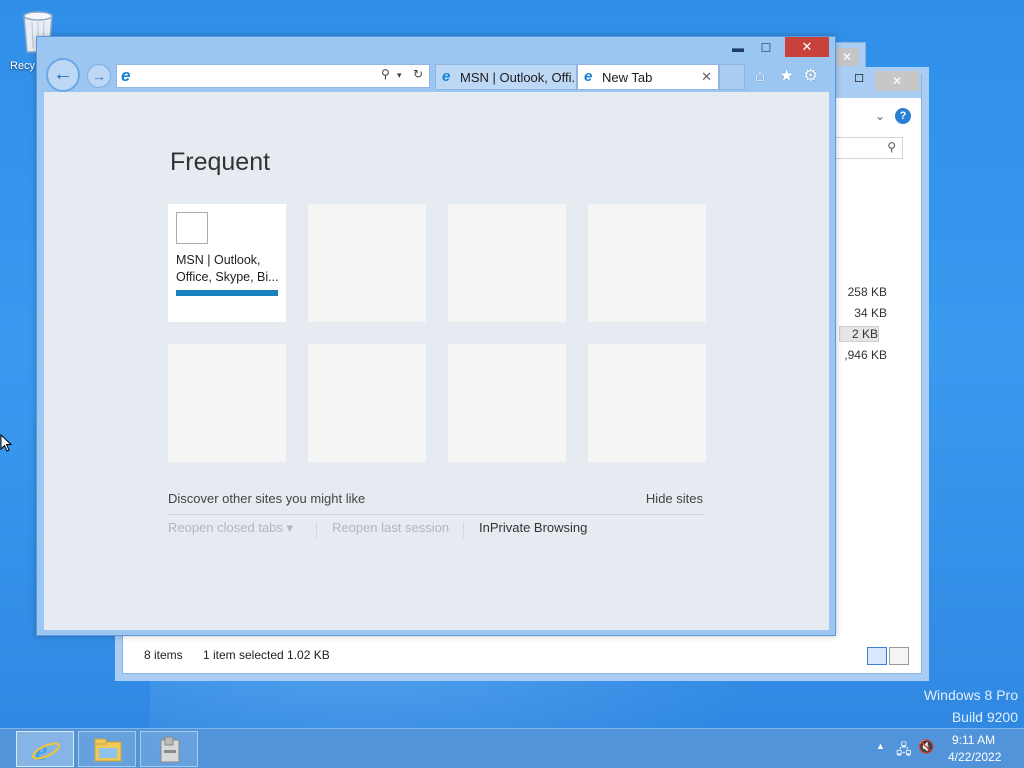 The image size is (1024, 768). I want to click on favorites-star-icon: ★, so click(786, 76).